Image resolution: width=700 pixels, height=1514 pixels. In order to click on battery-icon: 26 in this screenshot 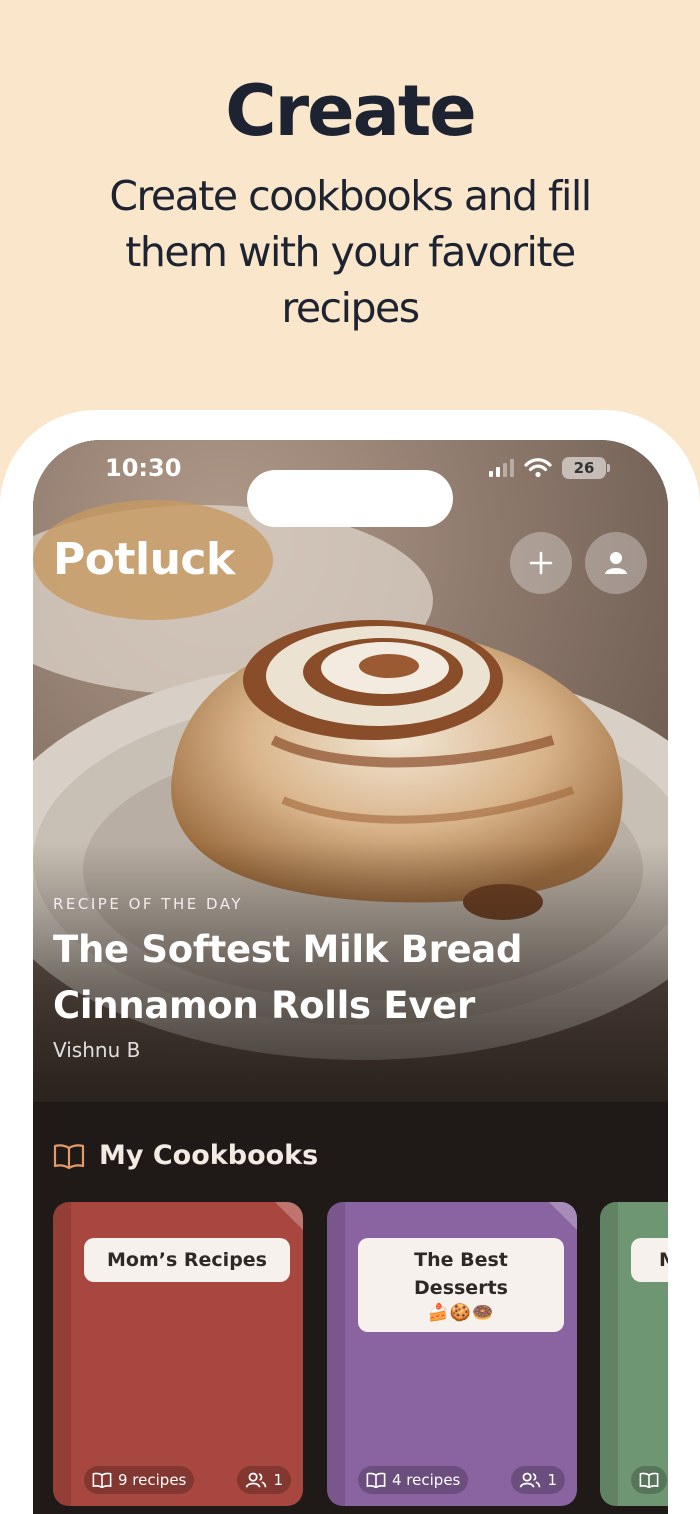, I will do `click(586, 468)`.